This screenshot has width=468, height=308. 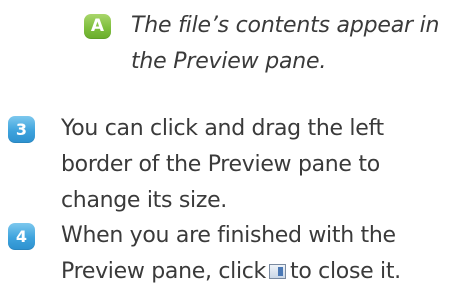 What do you see at coordinates (228, 235) in the screenshot?
I see `step-4-line-1: When you are finished with the` at bounding box center [228, 235].